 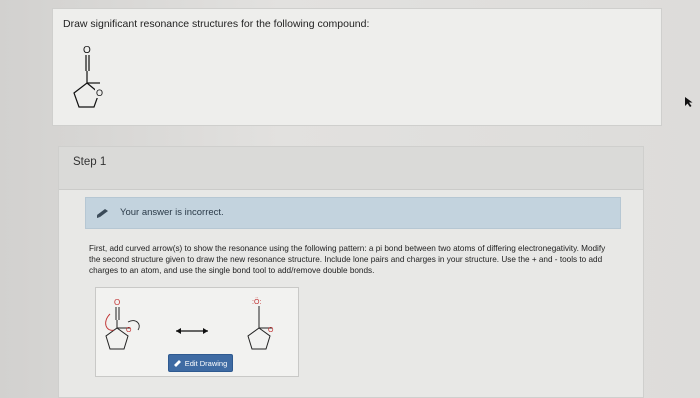 I want to click on compound-structure: O O, so click(x=89, y=76).